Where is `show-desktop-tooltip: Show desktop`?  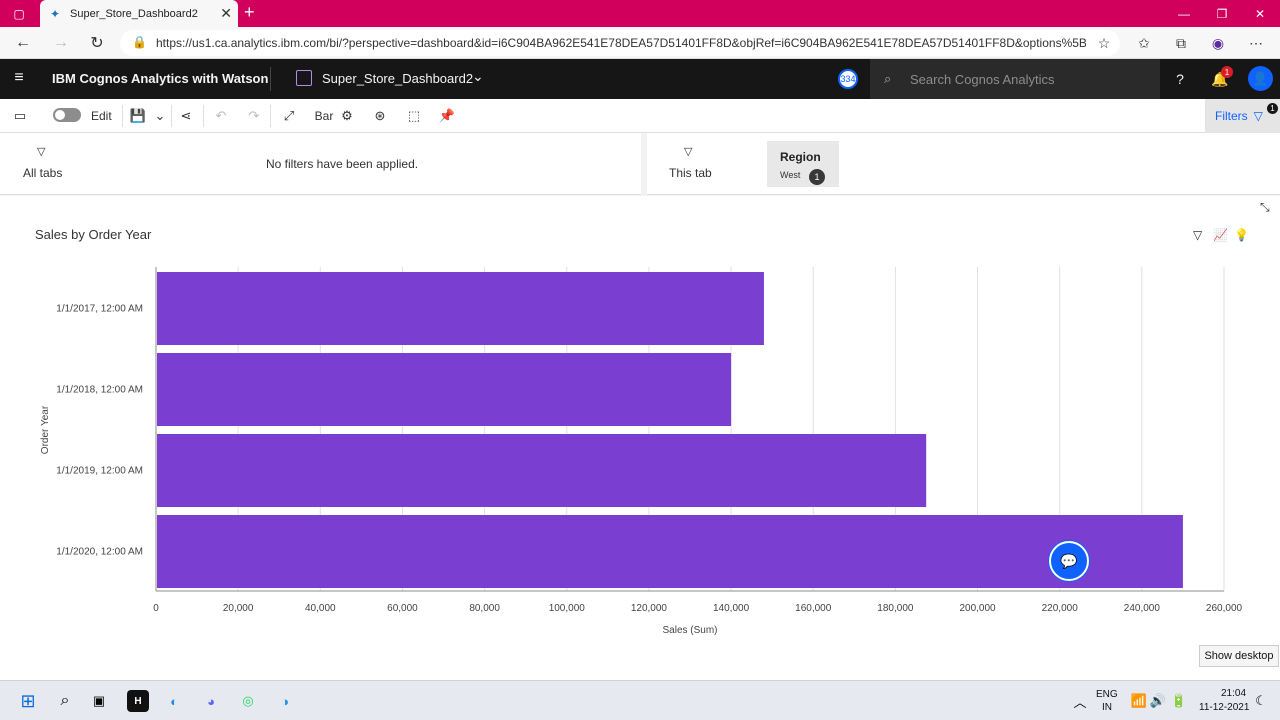
show-desktop-tooltip: Show desktop is located at coordinates (1239, 656).